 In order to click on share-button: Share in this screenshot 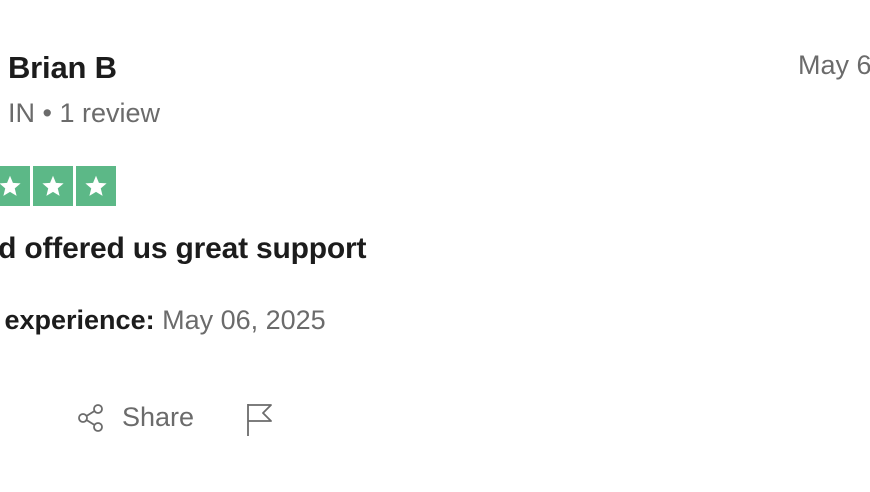, I will do `click(135, 417)`.